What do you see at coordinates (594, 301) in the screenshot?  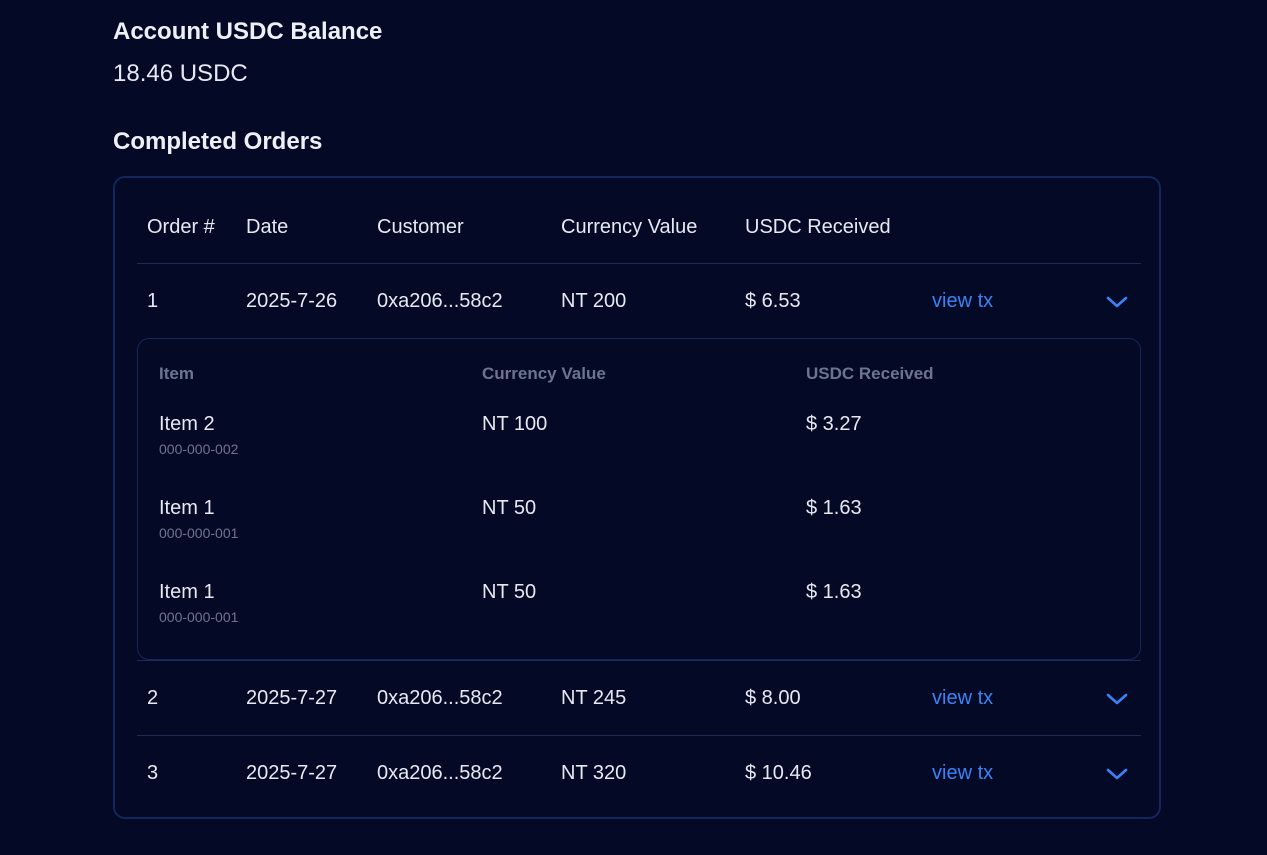 I see `order-currency-value: NT 200` at bounding box center [594, 301].